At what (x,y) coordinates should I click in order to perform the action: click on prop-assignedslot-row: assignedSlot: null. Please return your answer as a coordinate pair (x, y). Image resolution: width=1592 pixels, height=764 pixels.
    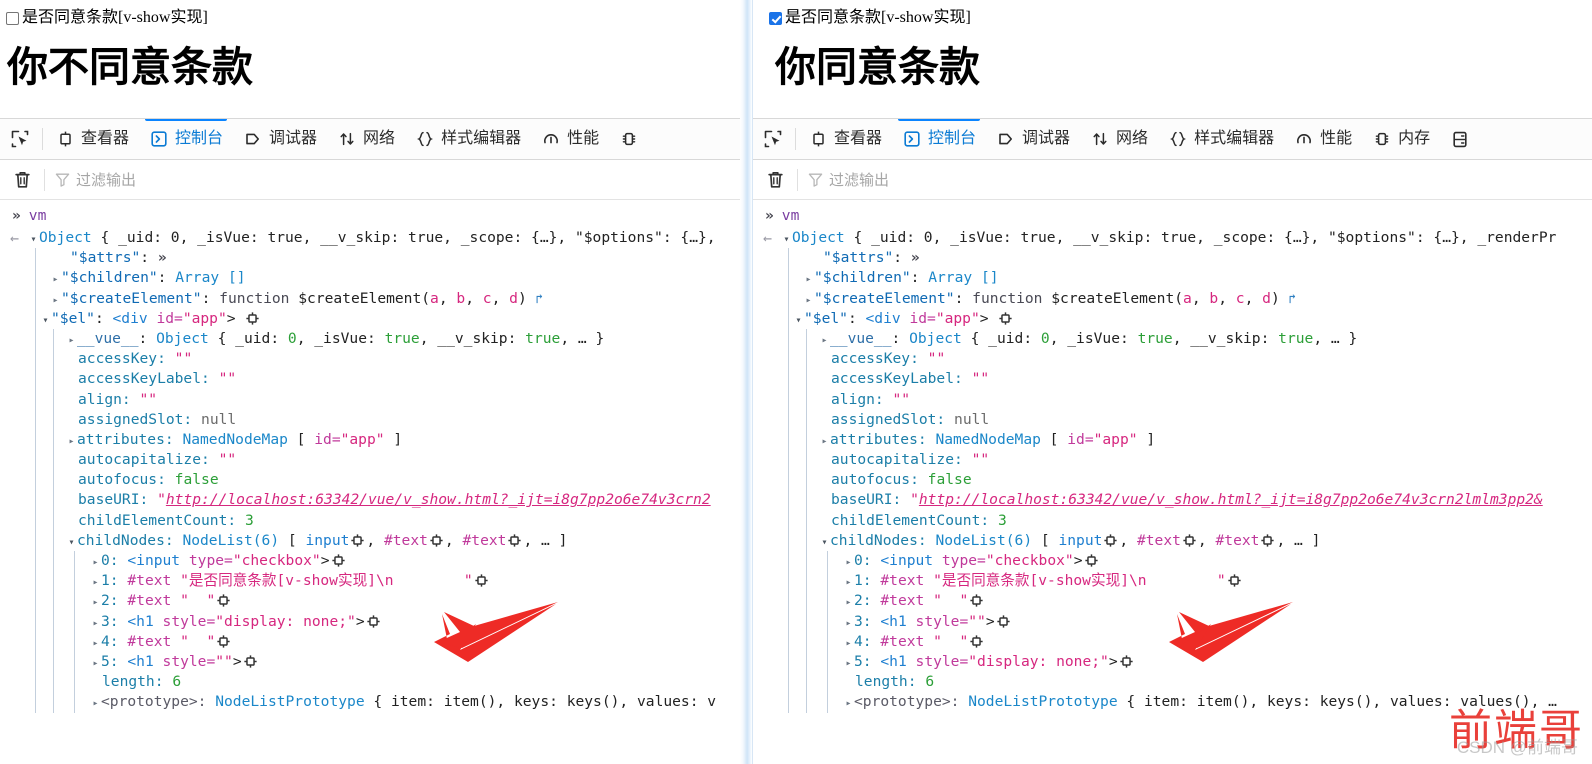
    Looking at the image, I should click on (372, 420).